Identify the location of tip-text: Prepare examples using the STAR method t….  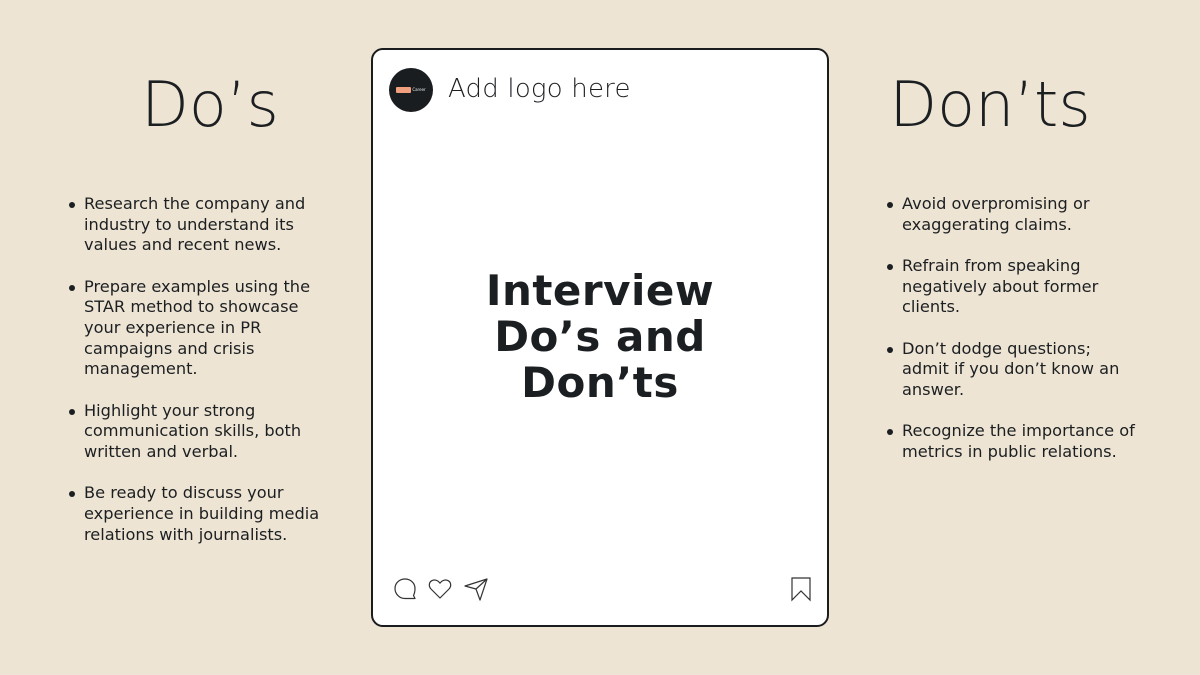
(197, 327).